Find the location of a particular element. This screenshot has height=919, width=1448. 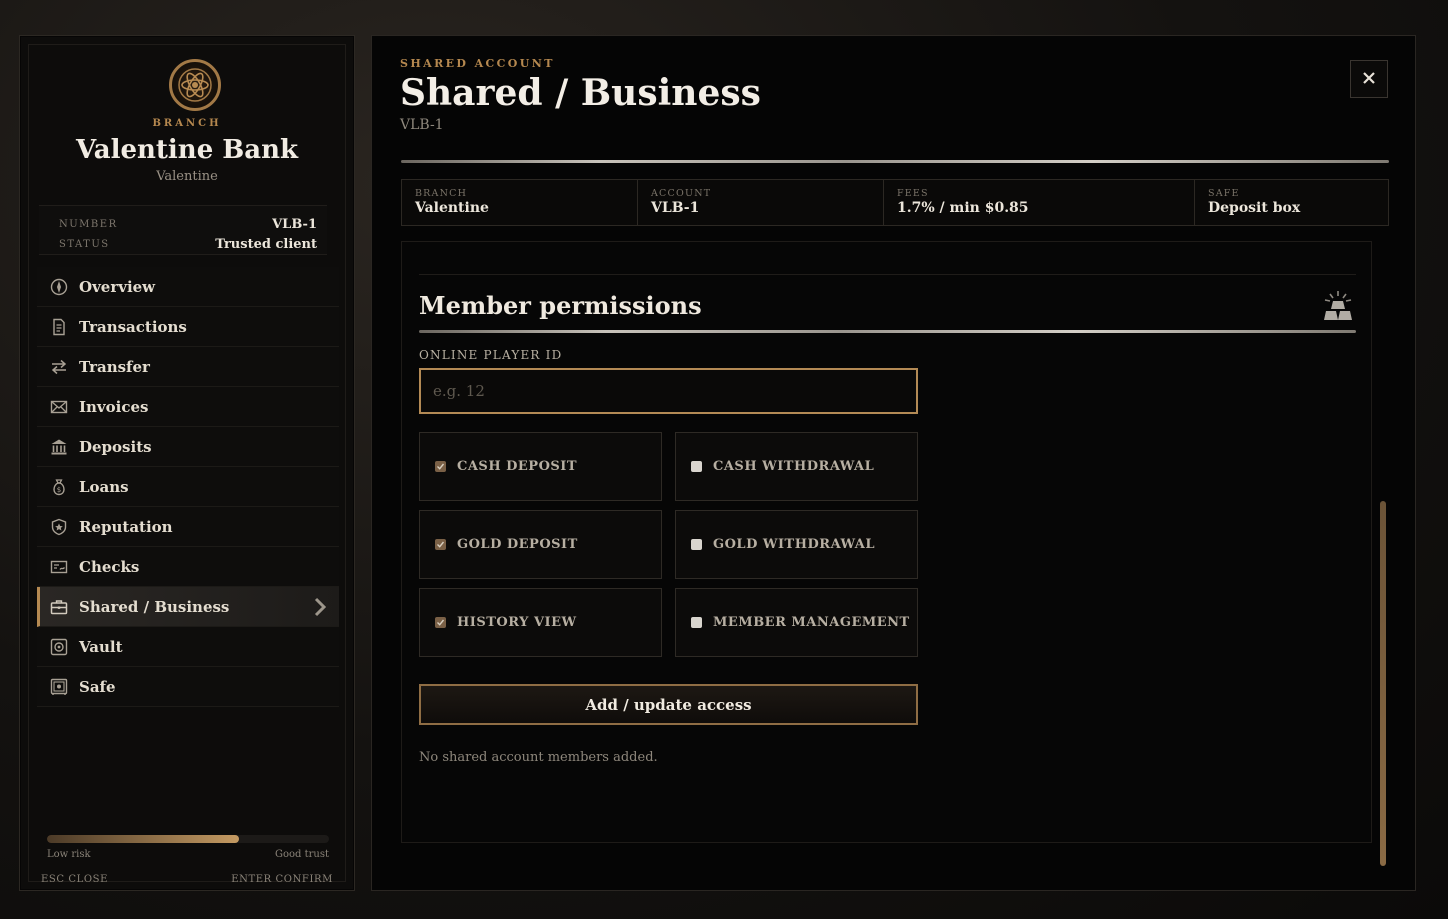

trust-meter is located at coordinates (188, 839).